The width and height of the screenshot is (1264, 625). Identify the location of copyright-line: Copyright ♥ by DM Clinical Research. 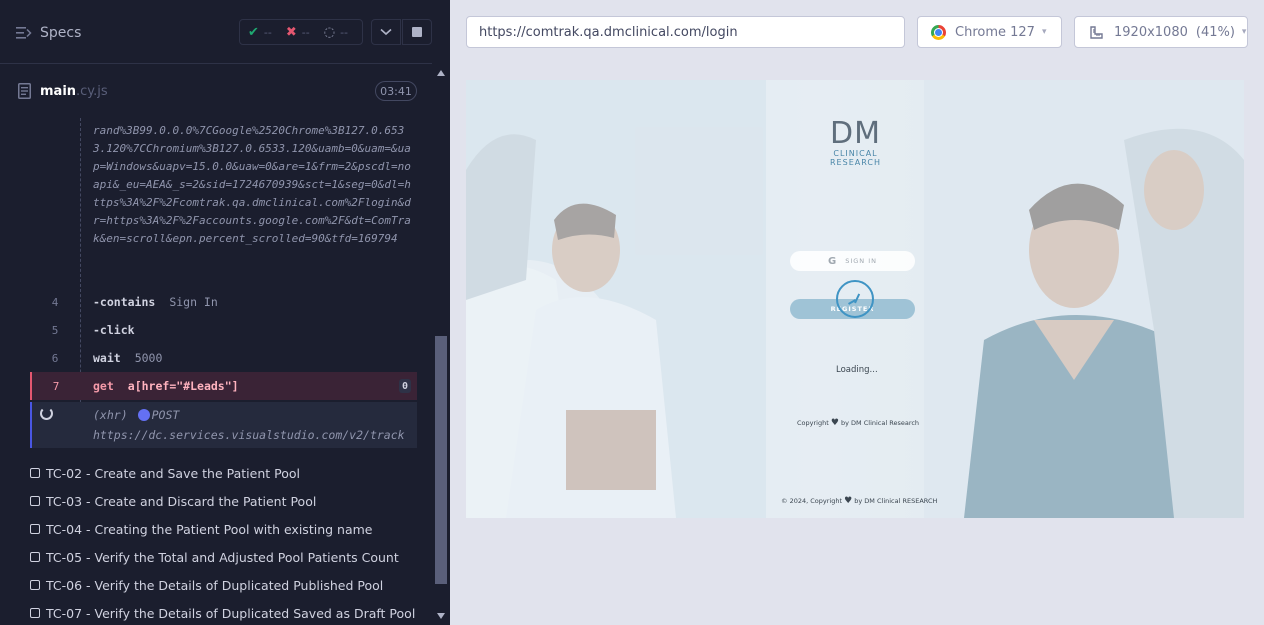
(858, 423).